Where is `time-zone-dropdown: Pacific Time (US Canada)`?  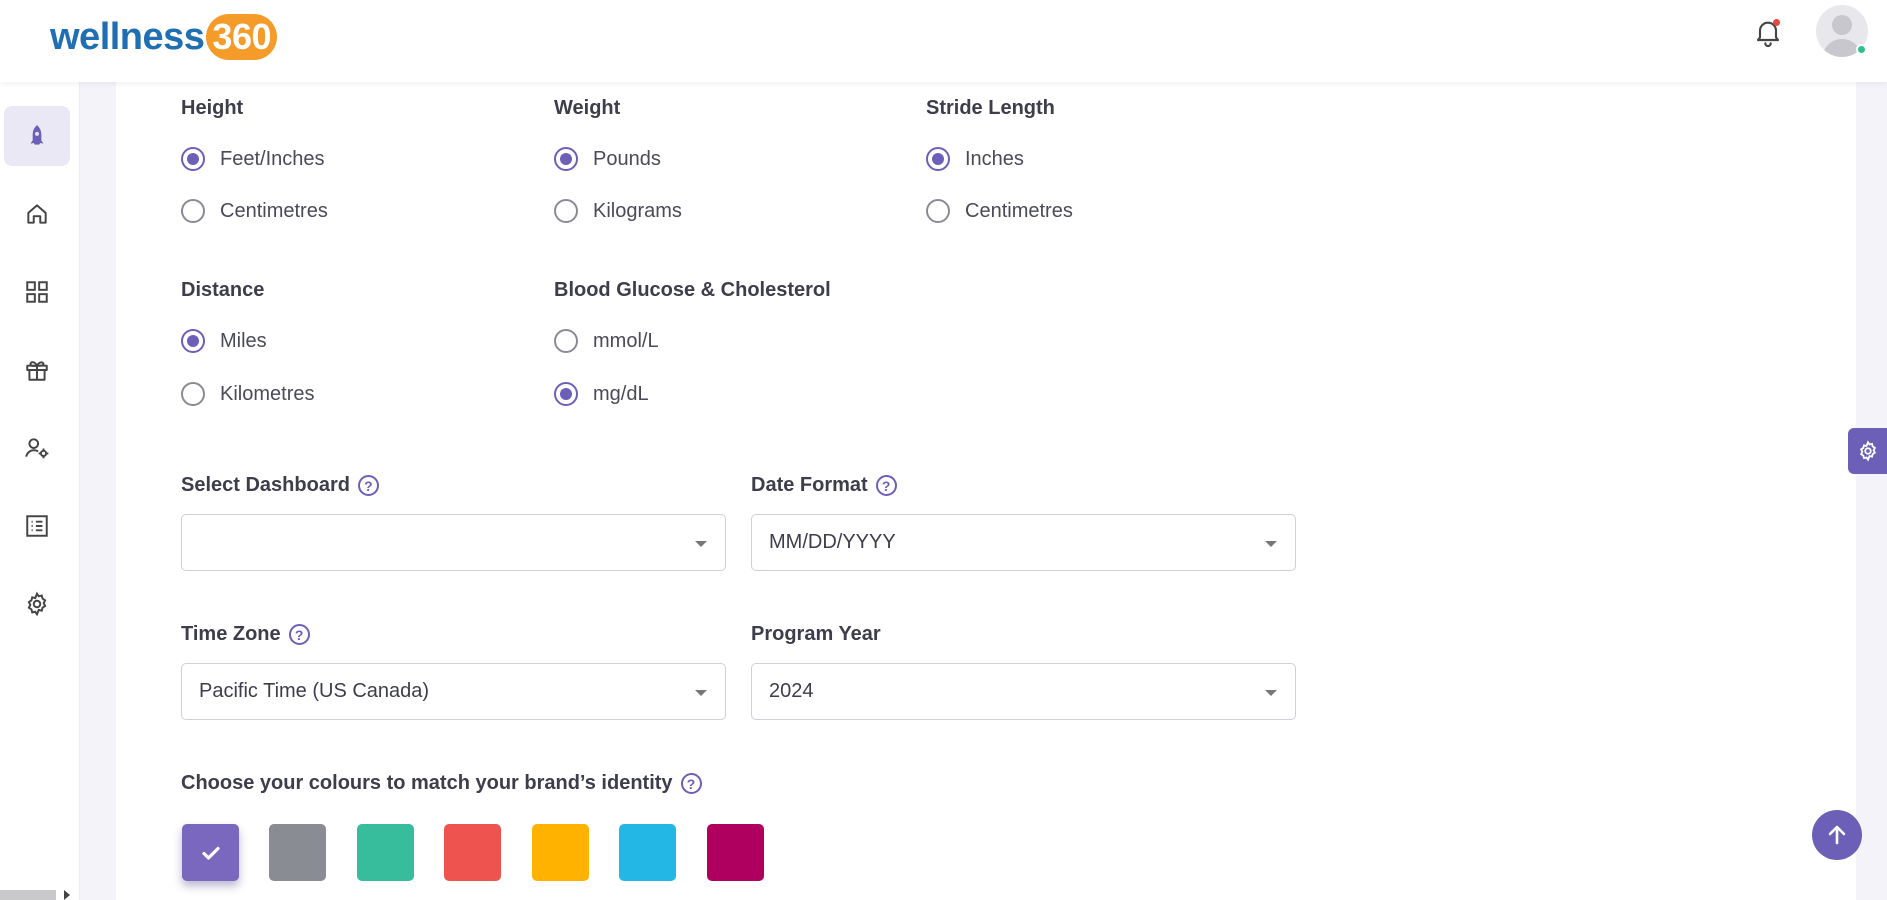 time-zone-dropdown: Pacific Time (US Canada) is located at coordinates (453, 691).